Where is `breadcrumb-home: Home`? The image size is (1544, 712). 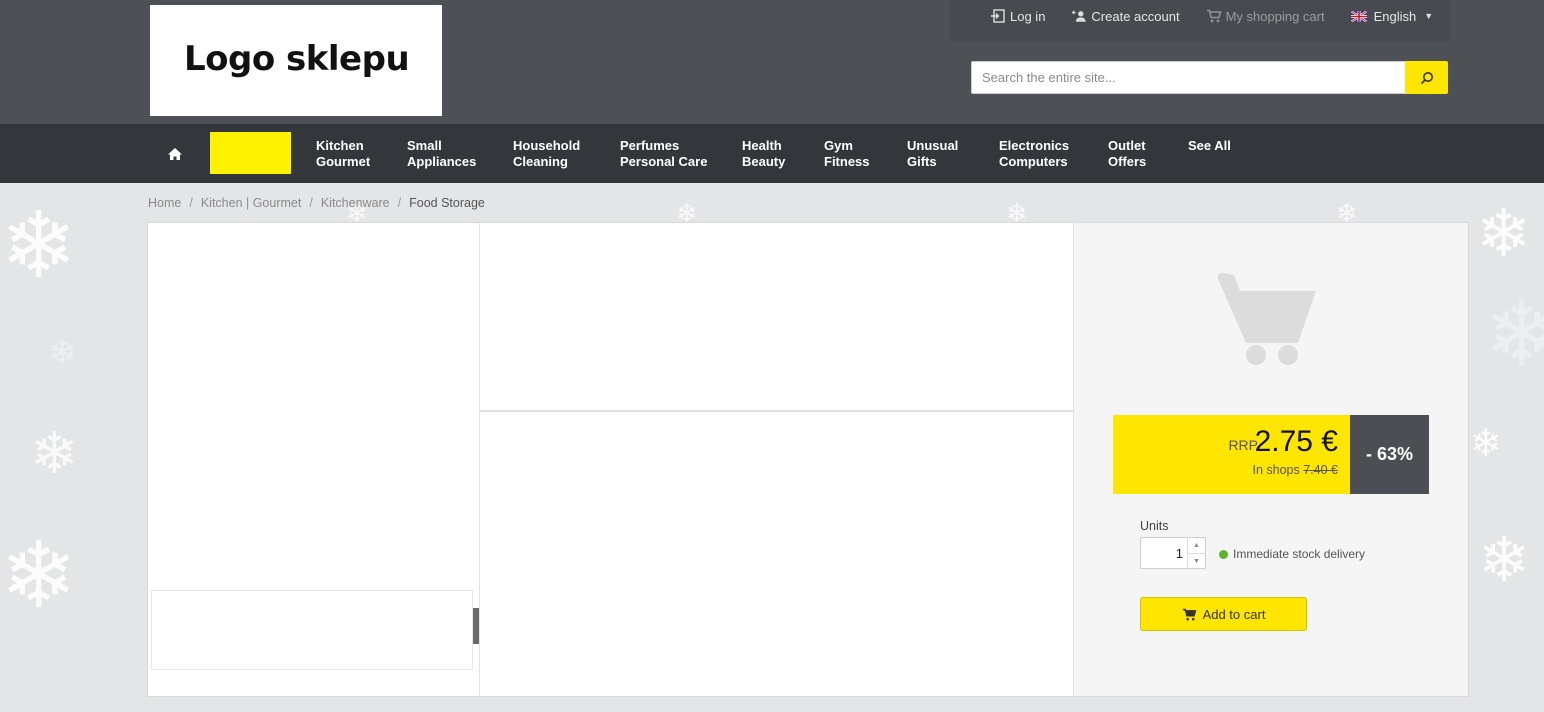 breadcrumb-home: Home is located at coordinates (164, 203).